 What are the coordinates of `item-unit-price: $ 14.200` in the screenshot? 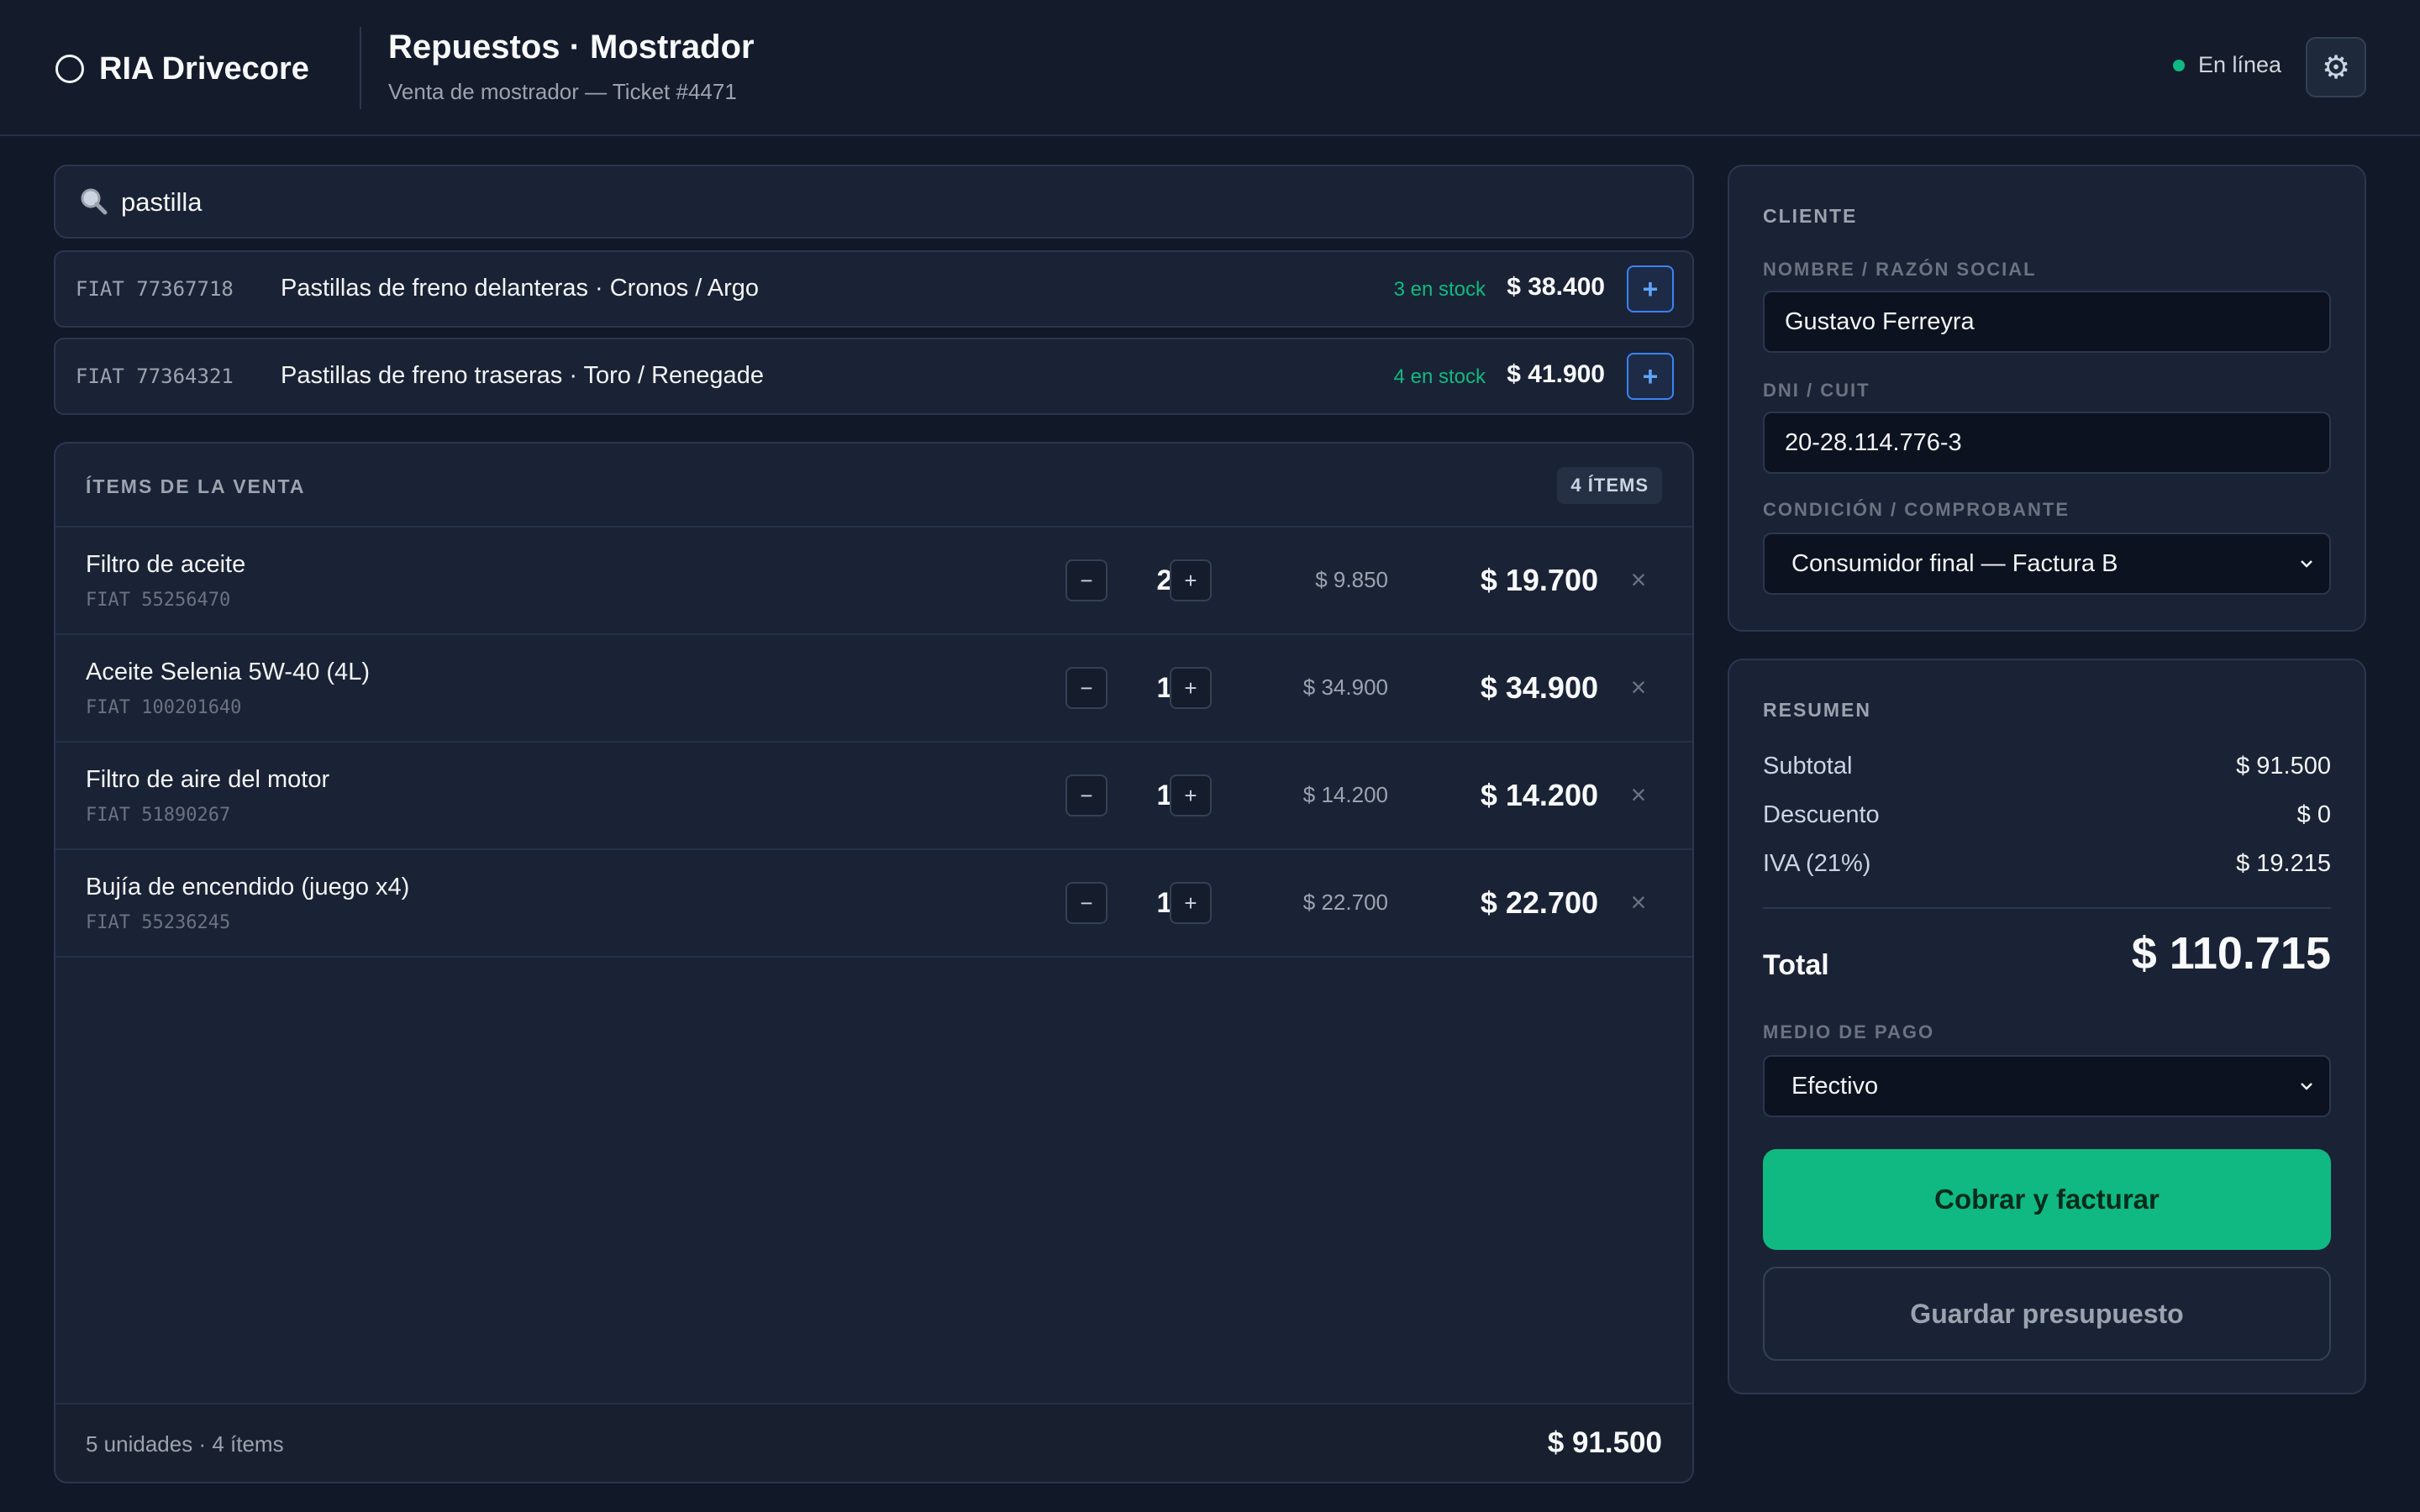 It's located at (1345, 794).